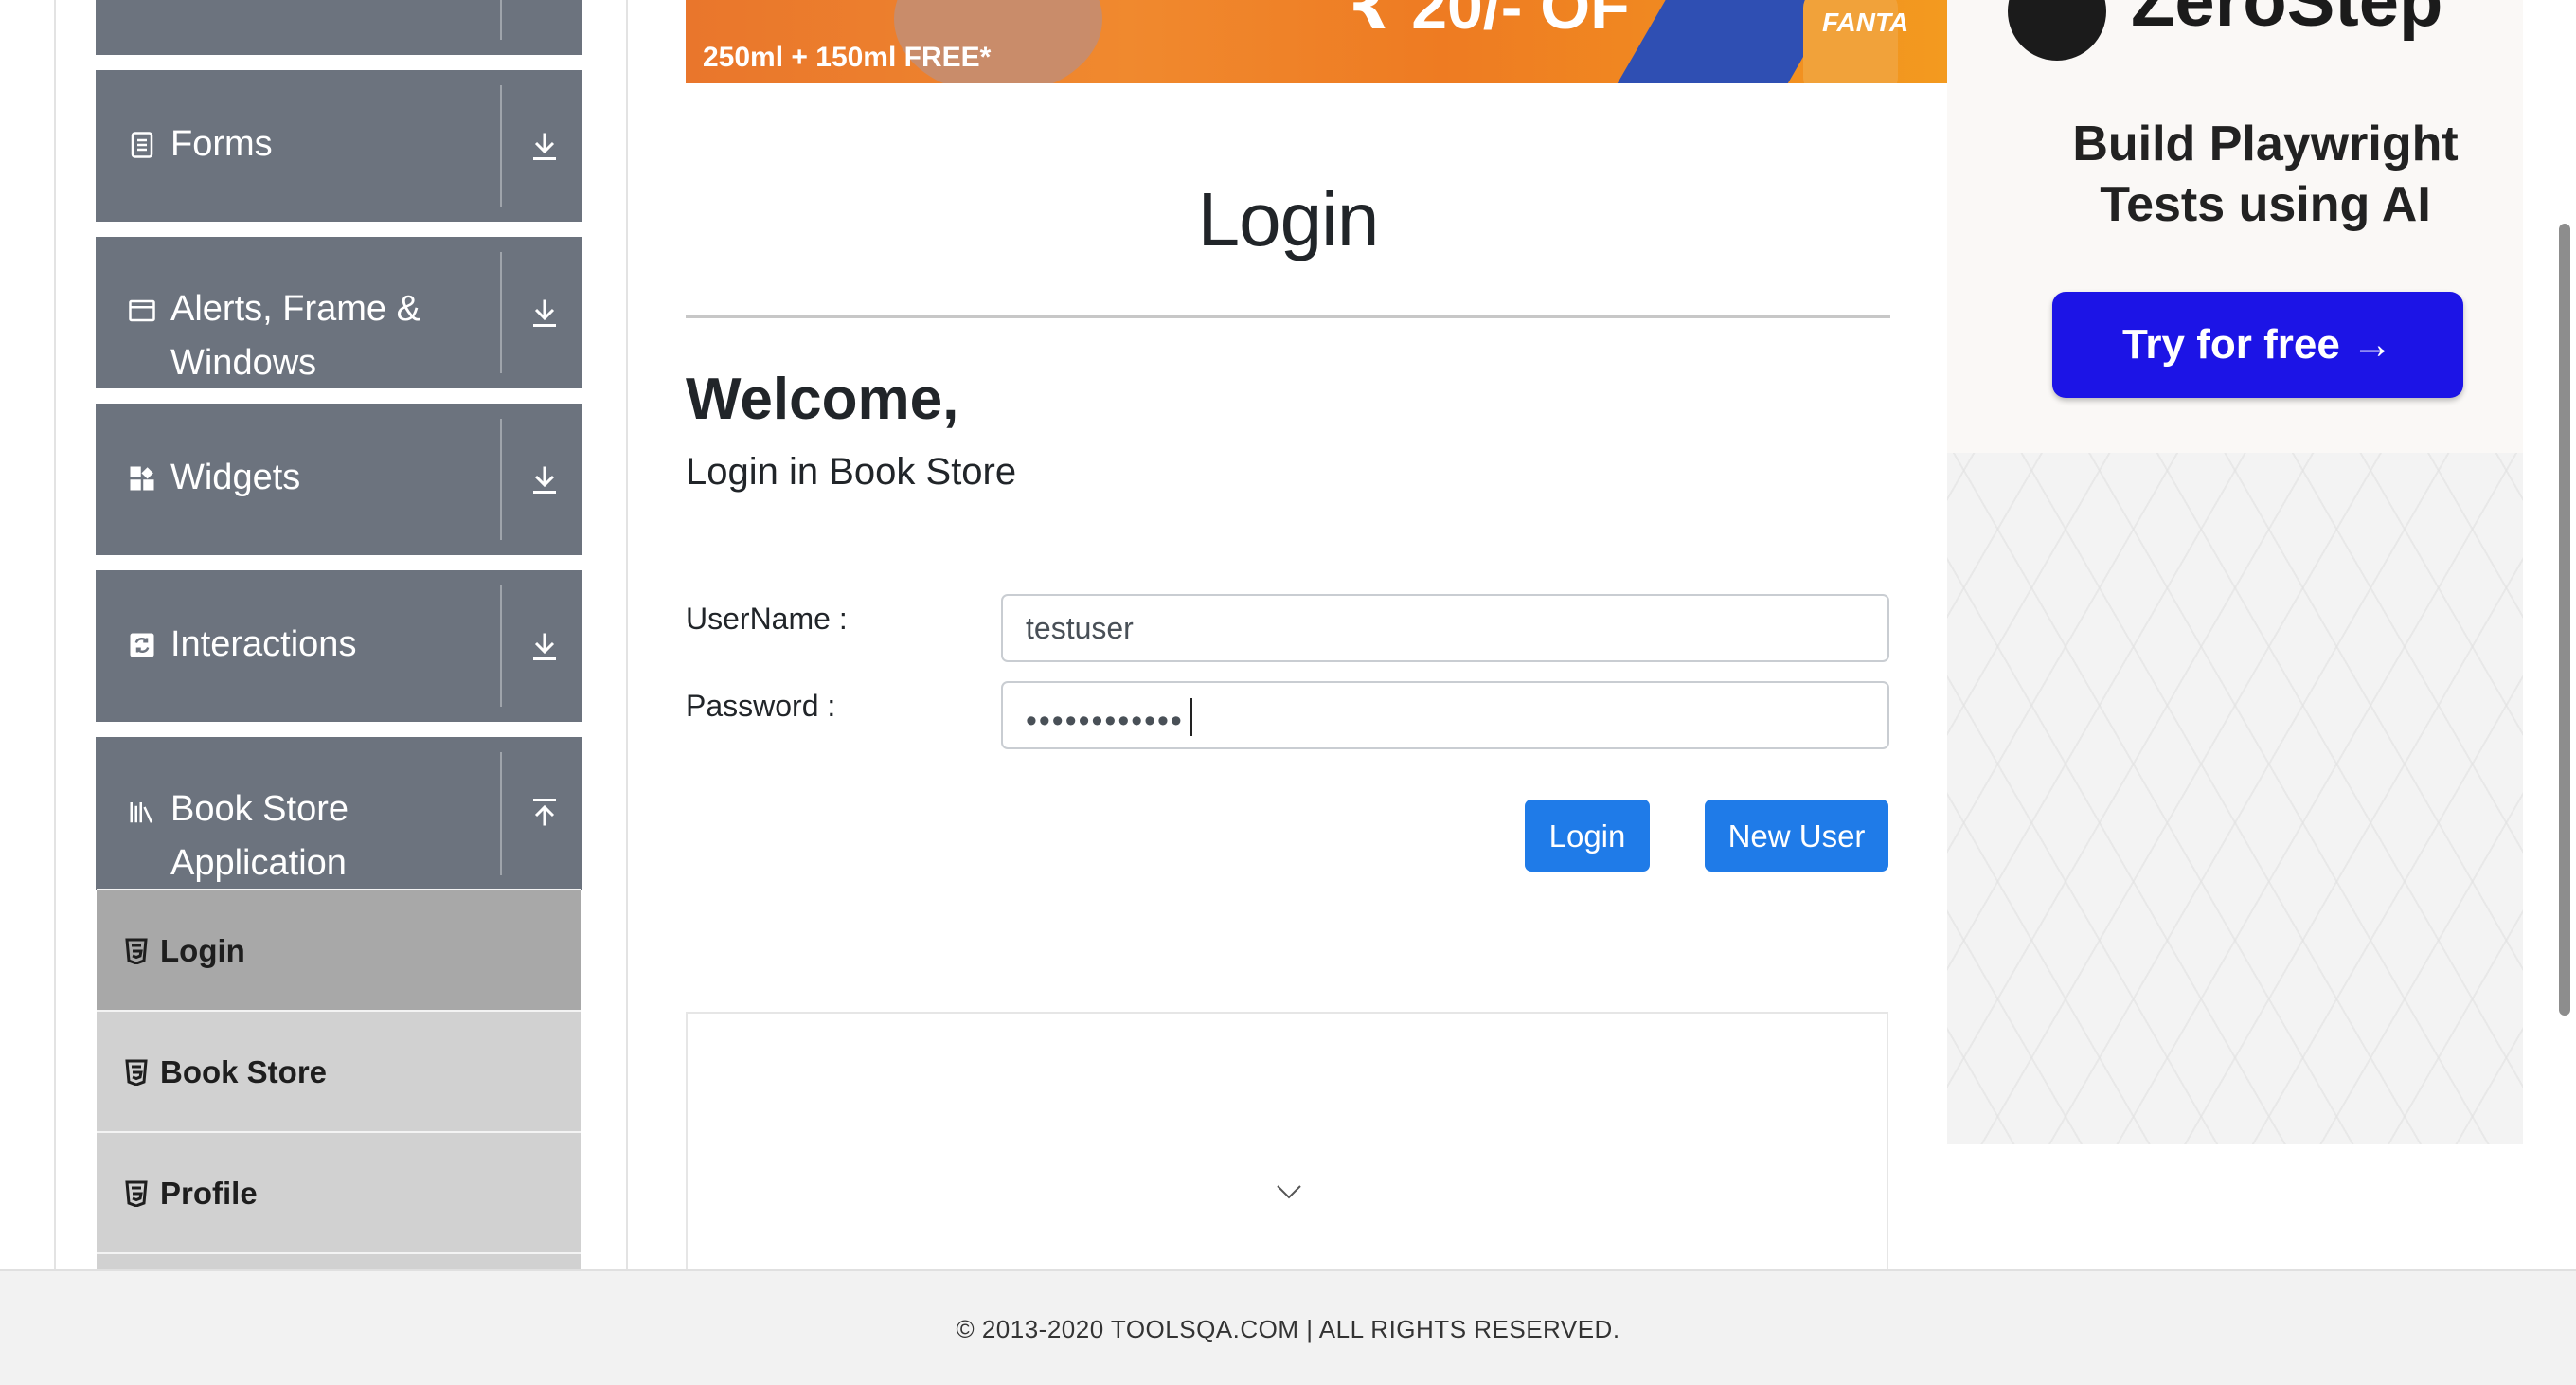 This screenshot has width=2576, height=1385. I want to click on password-mask: ••••••••••••, so click(1105, 721).